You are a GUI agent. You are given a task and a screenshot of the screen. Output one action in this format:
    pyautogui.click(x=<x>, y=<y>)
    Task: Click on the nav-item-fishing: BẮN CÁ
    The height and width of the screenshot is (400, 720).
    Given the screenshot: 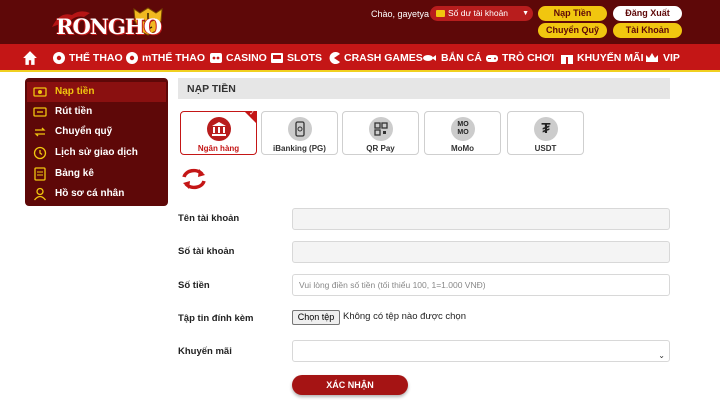 What is the action you would take?
    pyautogui.click(x=451, y=58)
    